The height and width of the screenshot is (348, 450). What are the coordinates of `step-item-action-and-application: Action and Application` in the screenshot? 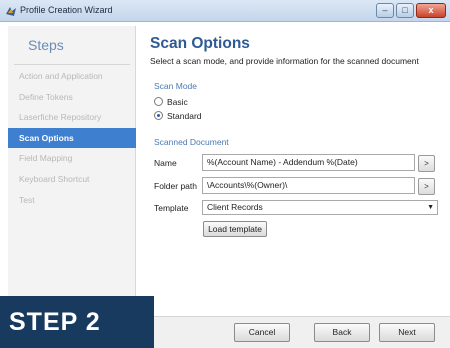 It's located at (72, 76).